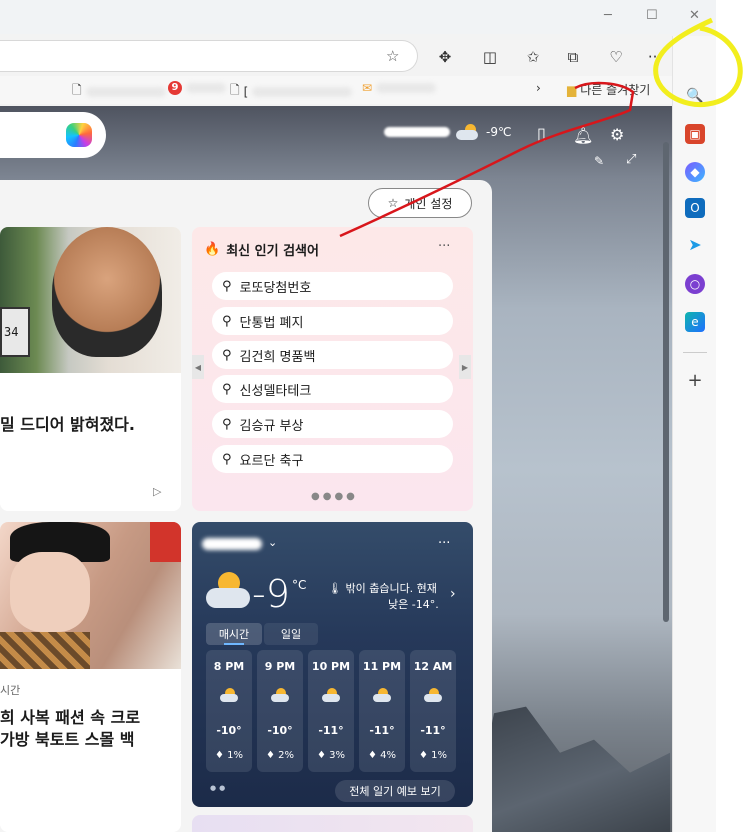 The image size is (743, 832). Describe the element at coordinates (291, 634) in the screenshot. I see `tab-daily: 일일` at that location.